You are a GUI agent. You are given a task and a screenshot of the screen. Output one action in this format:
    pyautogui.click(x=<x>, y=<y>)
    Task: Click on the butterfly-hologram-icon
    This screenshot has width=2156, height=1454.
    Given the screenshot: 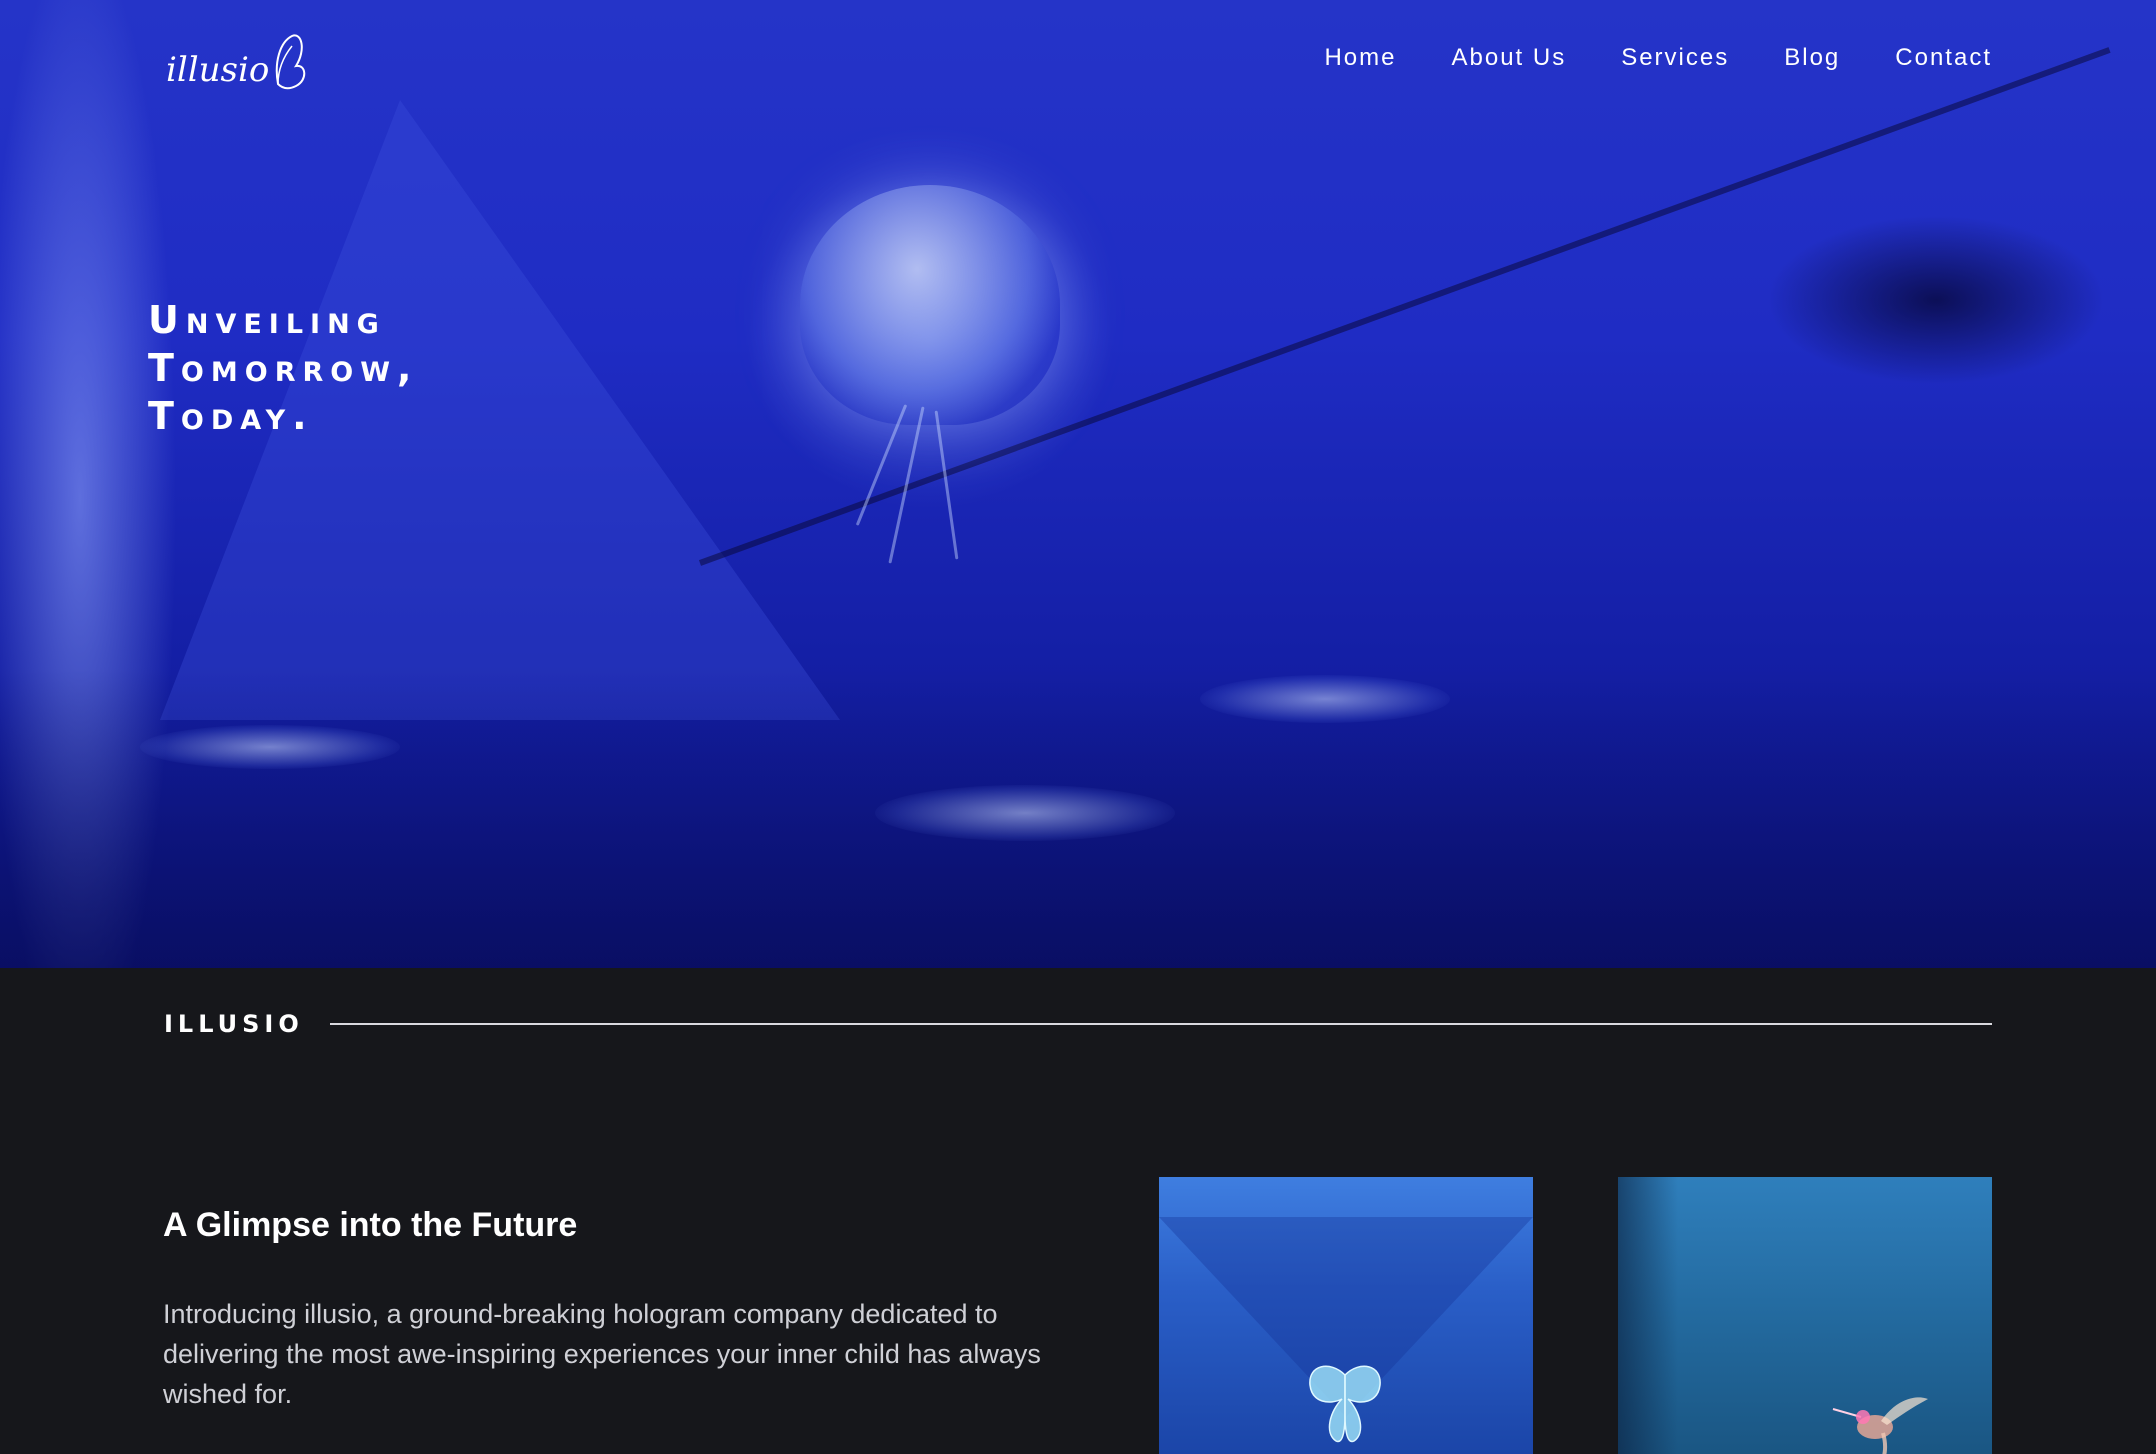 What is the action you would take?
    pyautogui.click(x=1345, y=1404)
    